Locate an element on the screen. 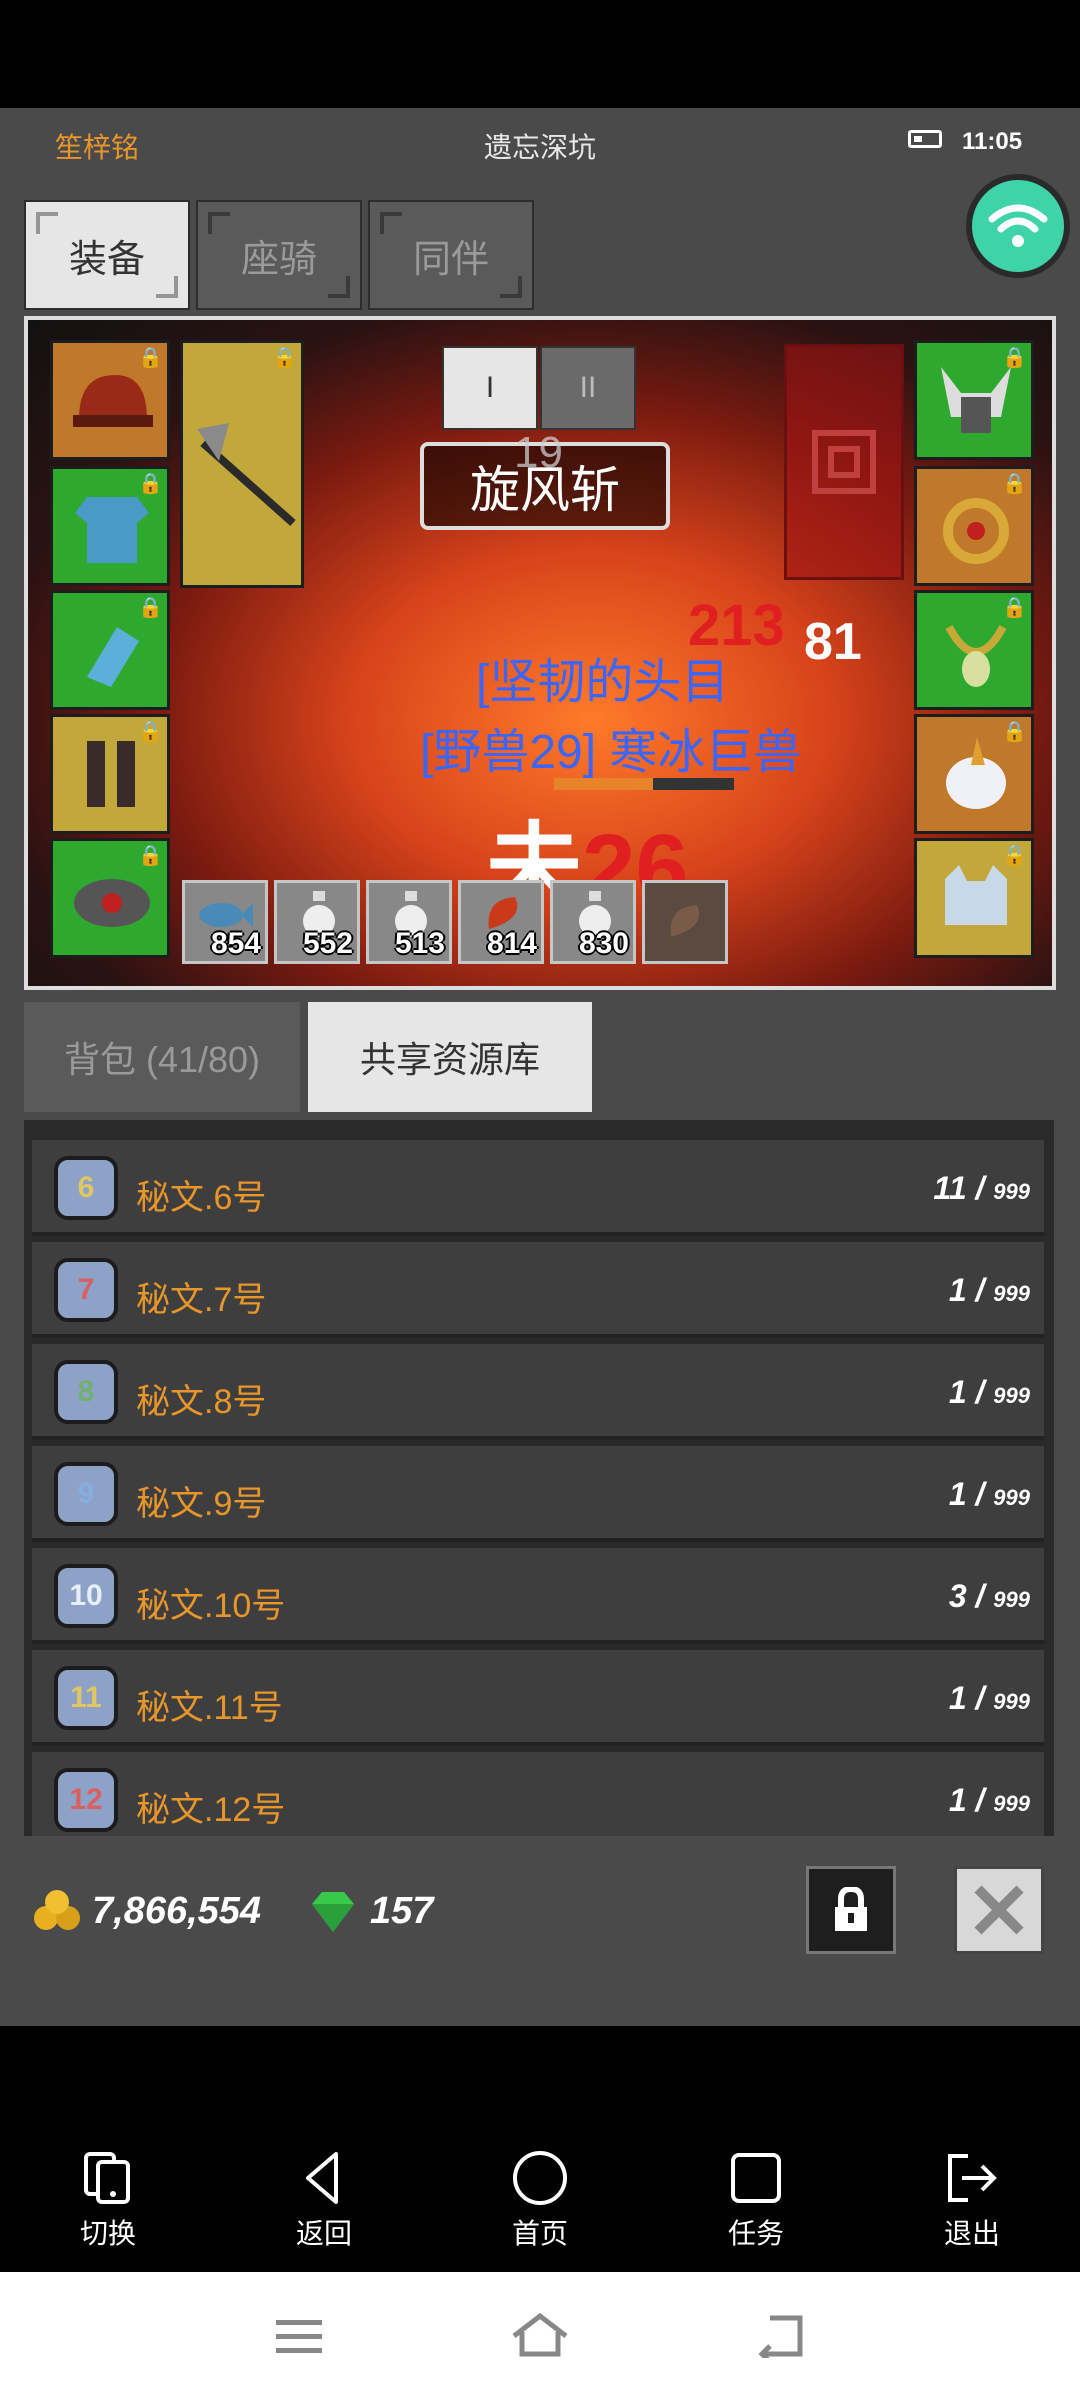 The height and width of the screenshot is (2400, 1080). battery-icon is located at coordinates (925, 139).